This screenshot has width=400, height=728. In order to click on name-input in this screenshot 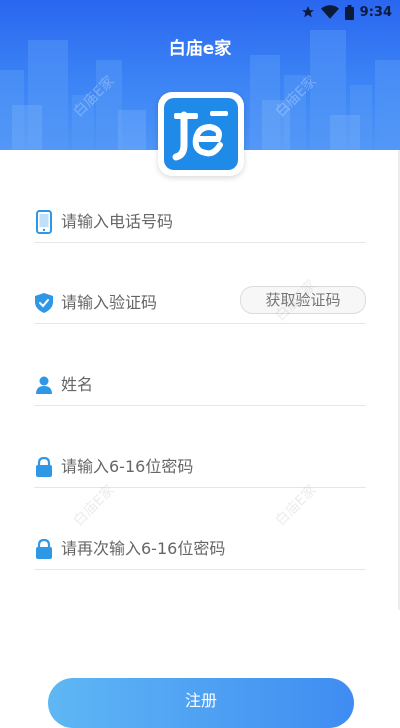, I will do `click(176, 384)`.